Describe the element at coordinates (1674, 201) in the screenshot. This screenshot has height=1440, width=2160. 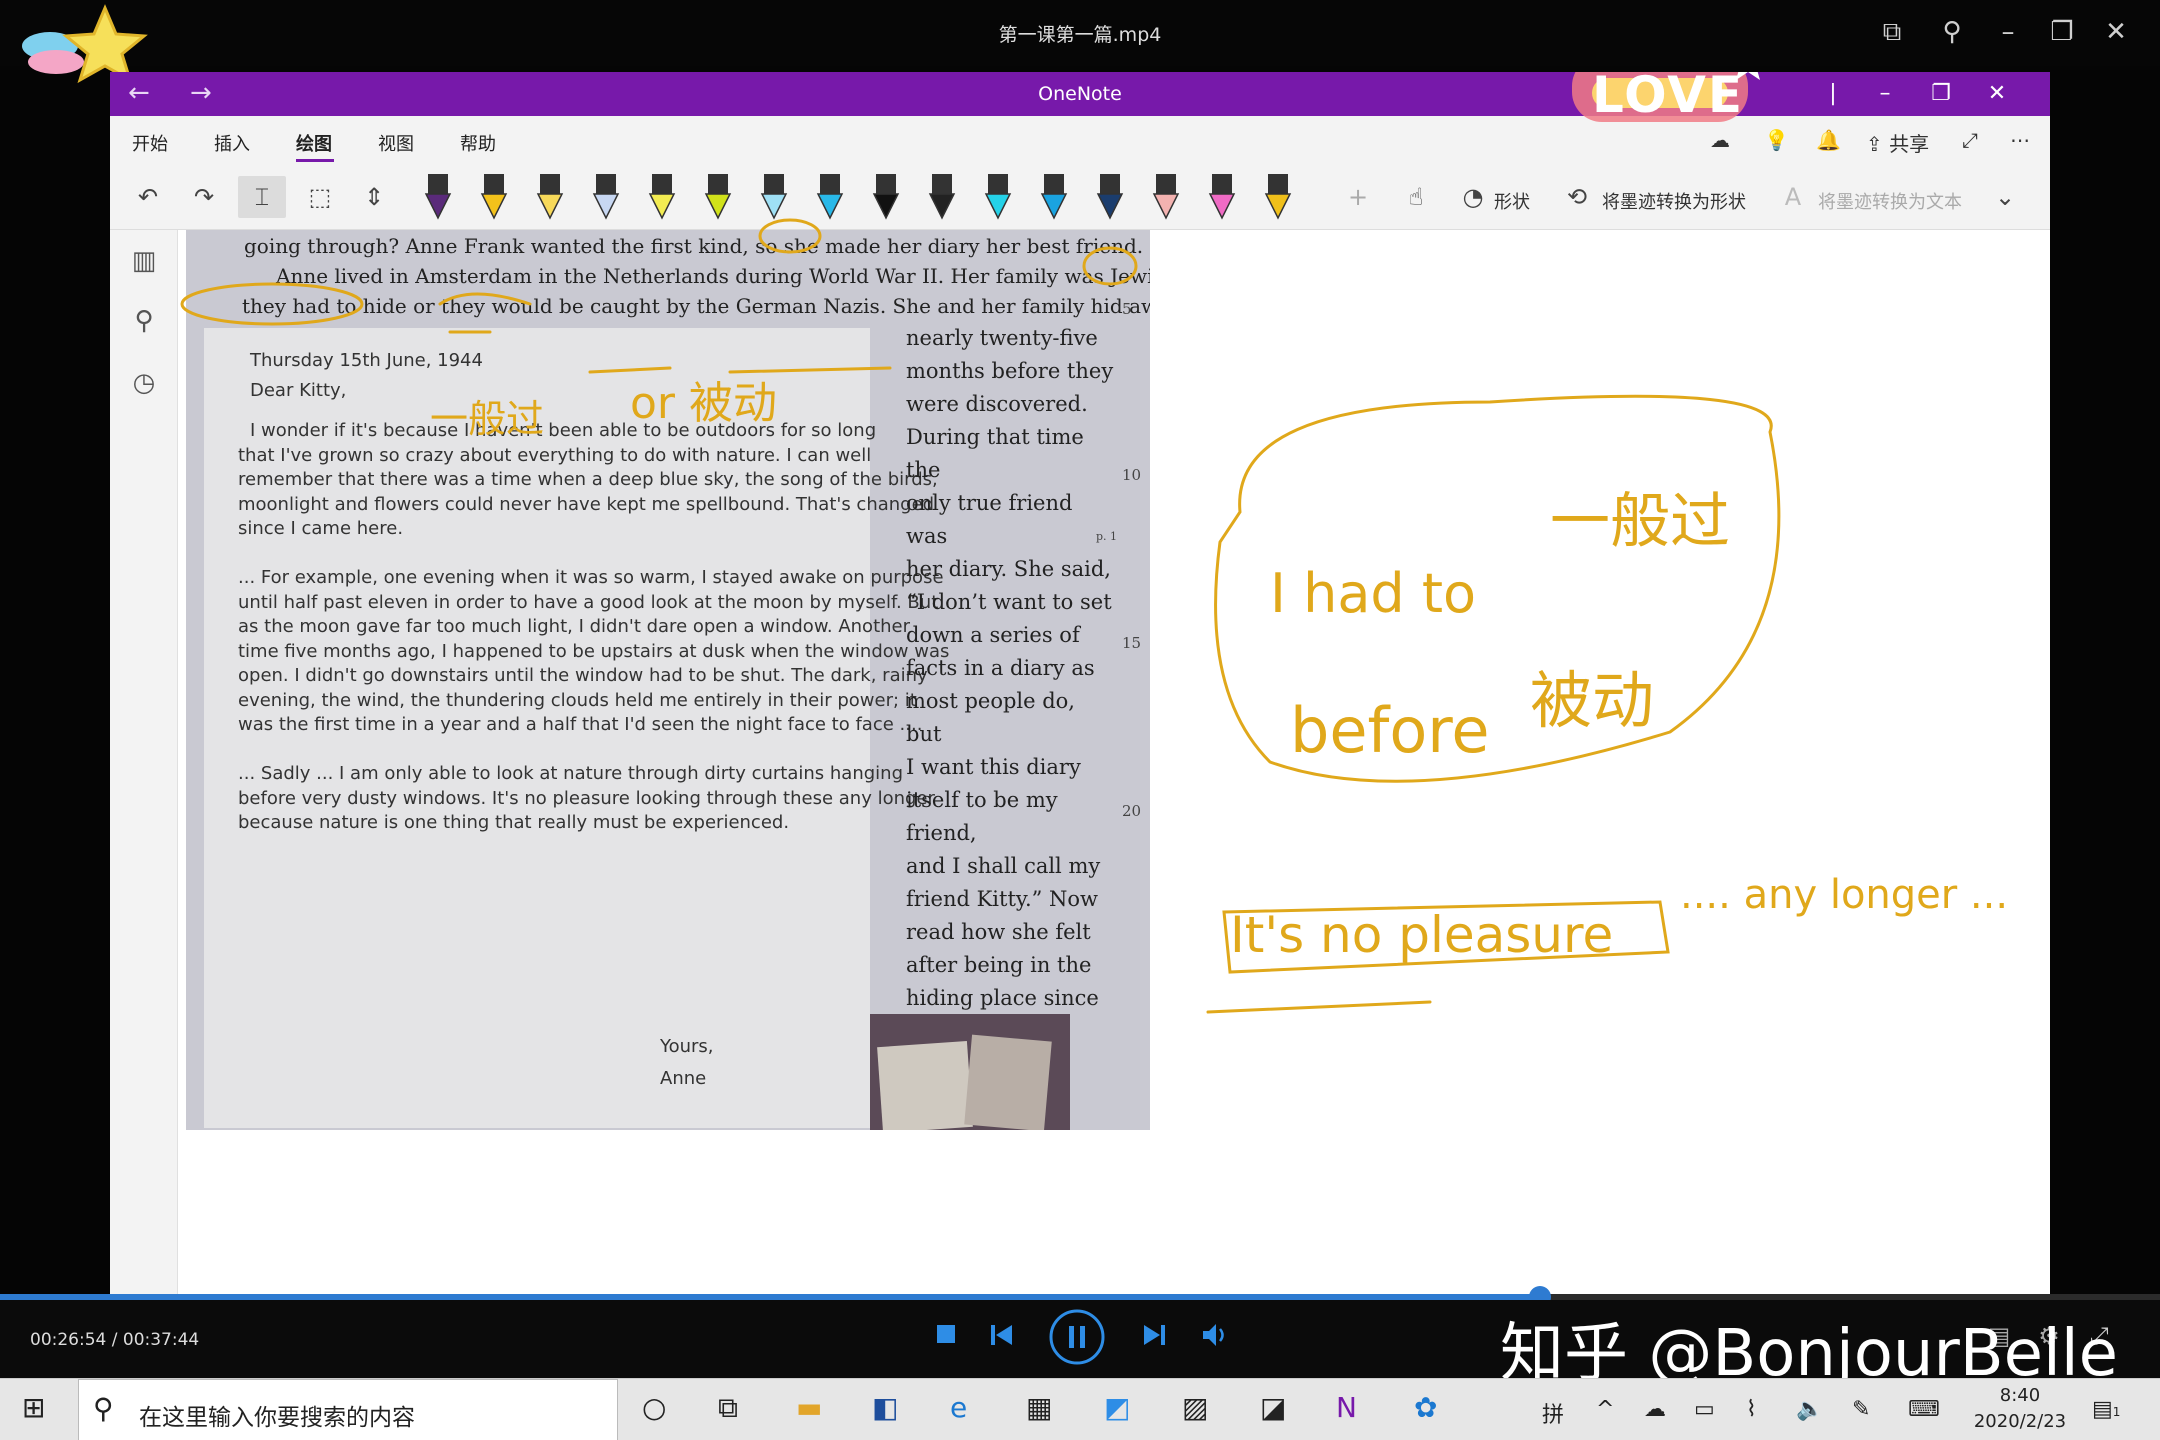
I see `ink-to-shape-button: 将墨迹转换为形状` at that location.